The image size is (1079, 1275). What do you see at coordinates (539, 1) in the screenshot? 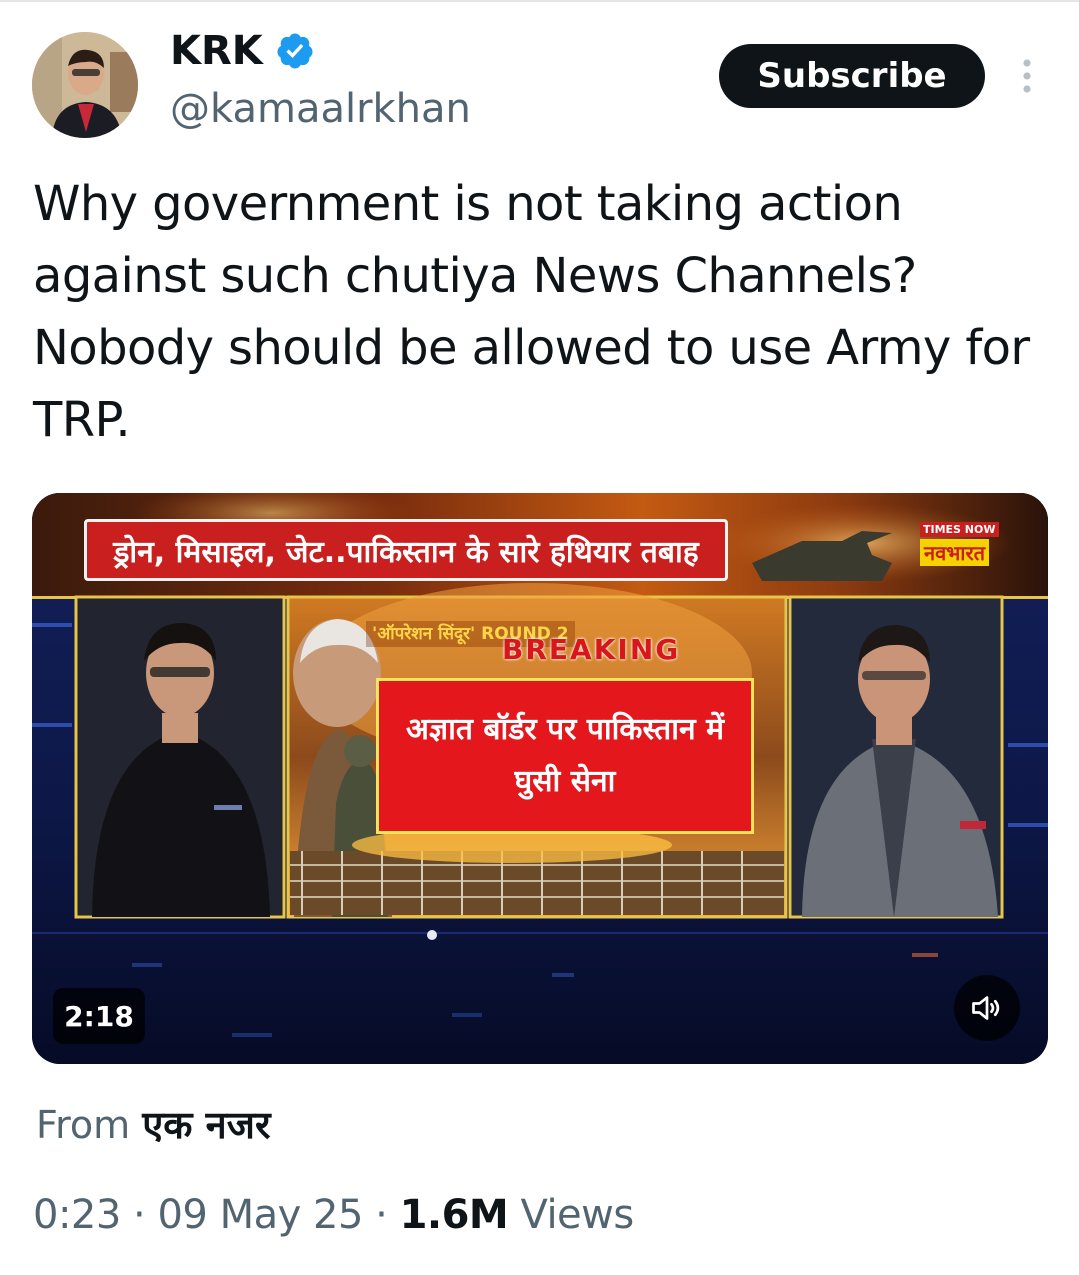
I see `top-divider` at bounding box center [539, 1].